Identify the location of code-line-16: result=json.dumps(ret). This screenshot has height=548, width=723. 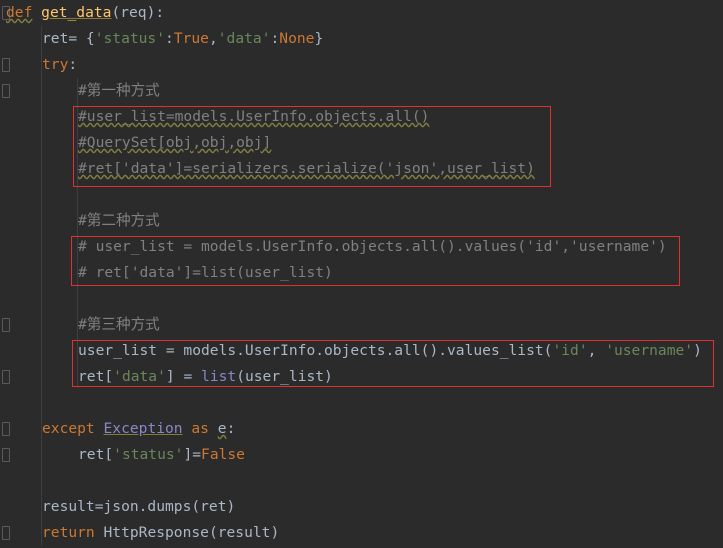
(138, 507).